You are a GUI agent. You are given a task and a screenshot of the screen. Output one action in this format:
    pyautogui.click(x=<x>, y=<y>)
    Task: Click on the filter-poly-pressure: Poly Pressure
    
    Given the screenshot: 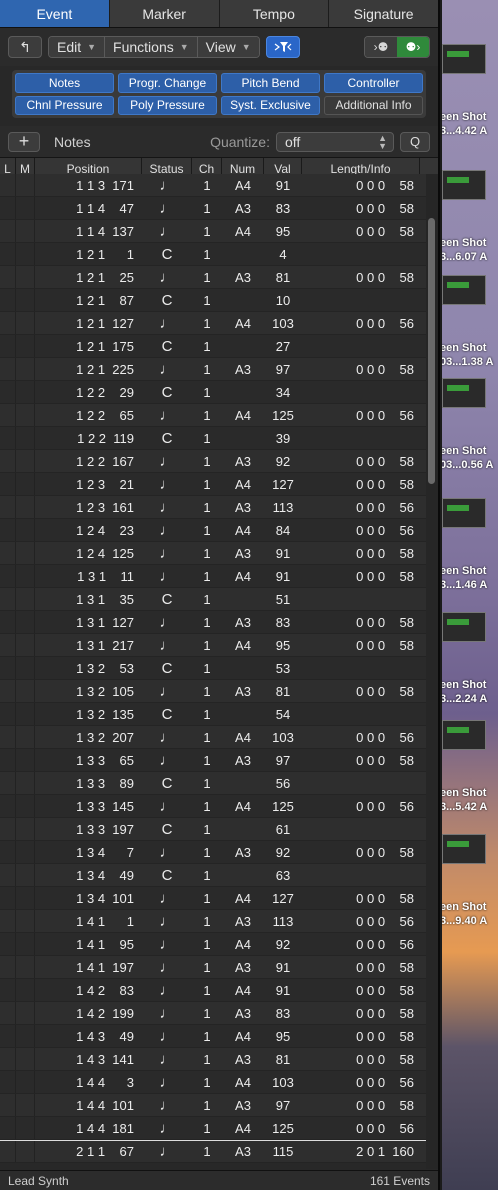 What is the action you would take?
    pyautogui.click(x=167, y=105)
    